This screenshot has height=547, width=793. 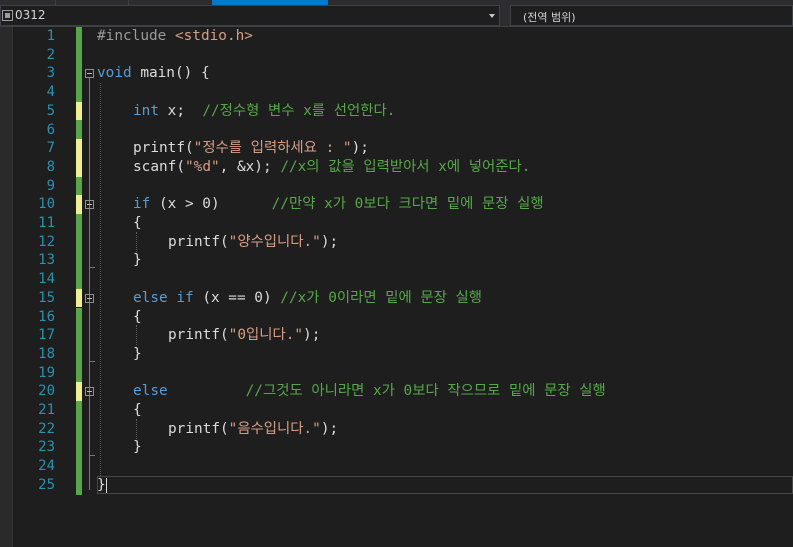 What do you see at coordinates (396, 242) in the screenshot?
I see `code-line: 12 printf("양수입니다.");` at bounding box center [396, 242].